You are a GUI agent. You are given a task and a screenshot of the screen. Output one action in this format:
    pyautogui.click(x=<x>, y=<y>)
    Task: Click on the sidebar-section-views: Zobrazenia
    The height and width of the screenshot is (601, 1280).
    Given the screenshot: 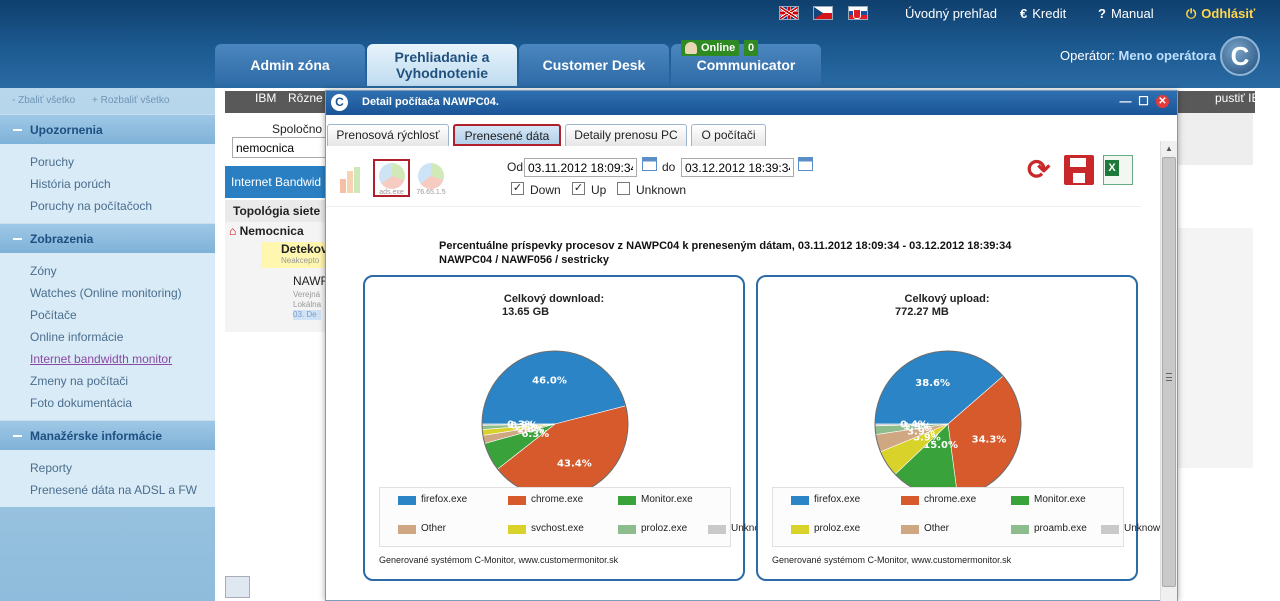 What is the action you would take?
    pyautogui.click(x=107, y=238)
    